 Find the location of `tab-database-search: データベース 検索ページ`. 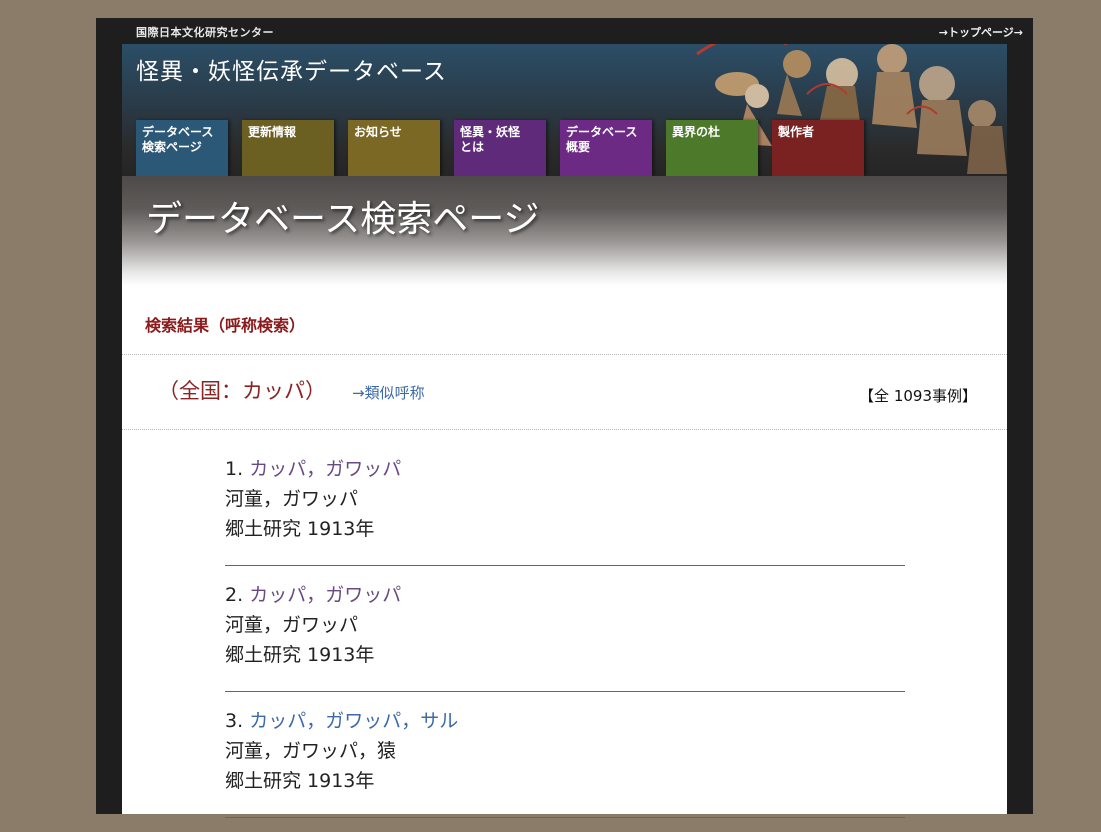

tab-database-search: データベース 検索ページ is located at coordinates (182, 148).